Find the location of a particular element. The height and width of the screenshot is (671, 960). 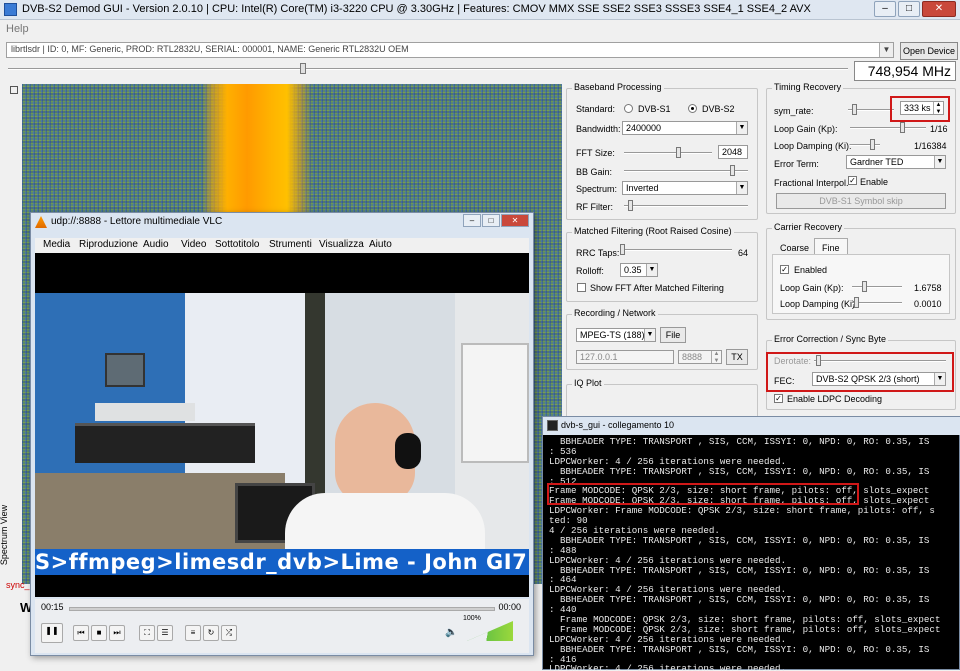

rf-filter-slider is located at coordinates (686, 205).